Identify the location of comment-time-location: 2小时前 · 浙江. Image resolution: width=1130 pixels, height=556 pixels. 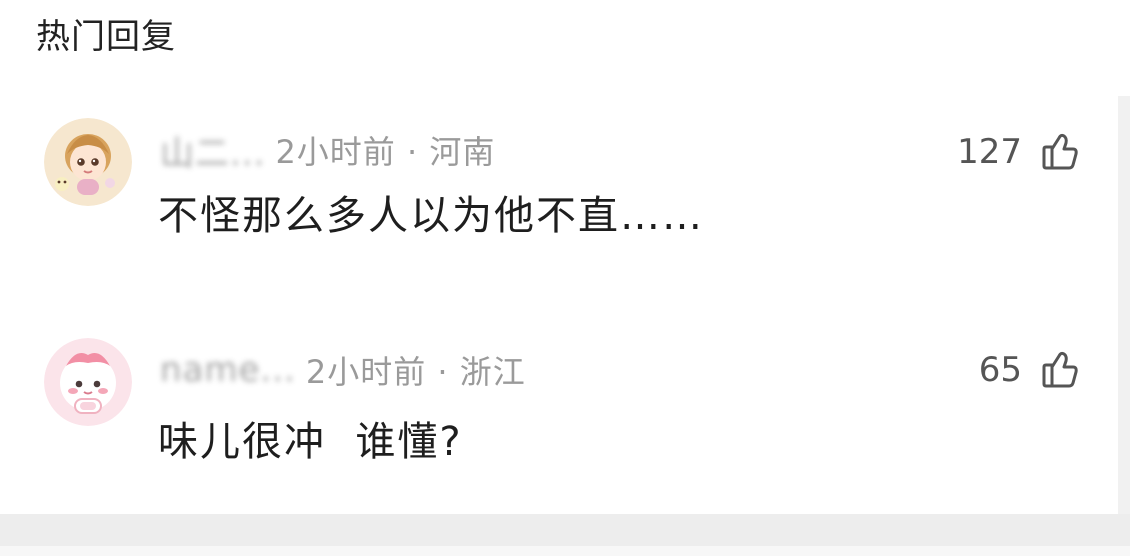
(415, 372).